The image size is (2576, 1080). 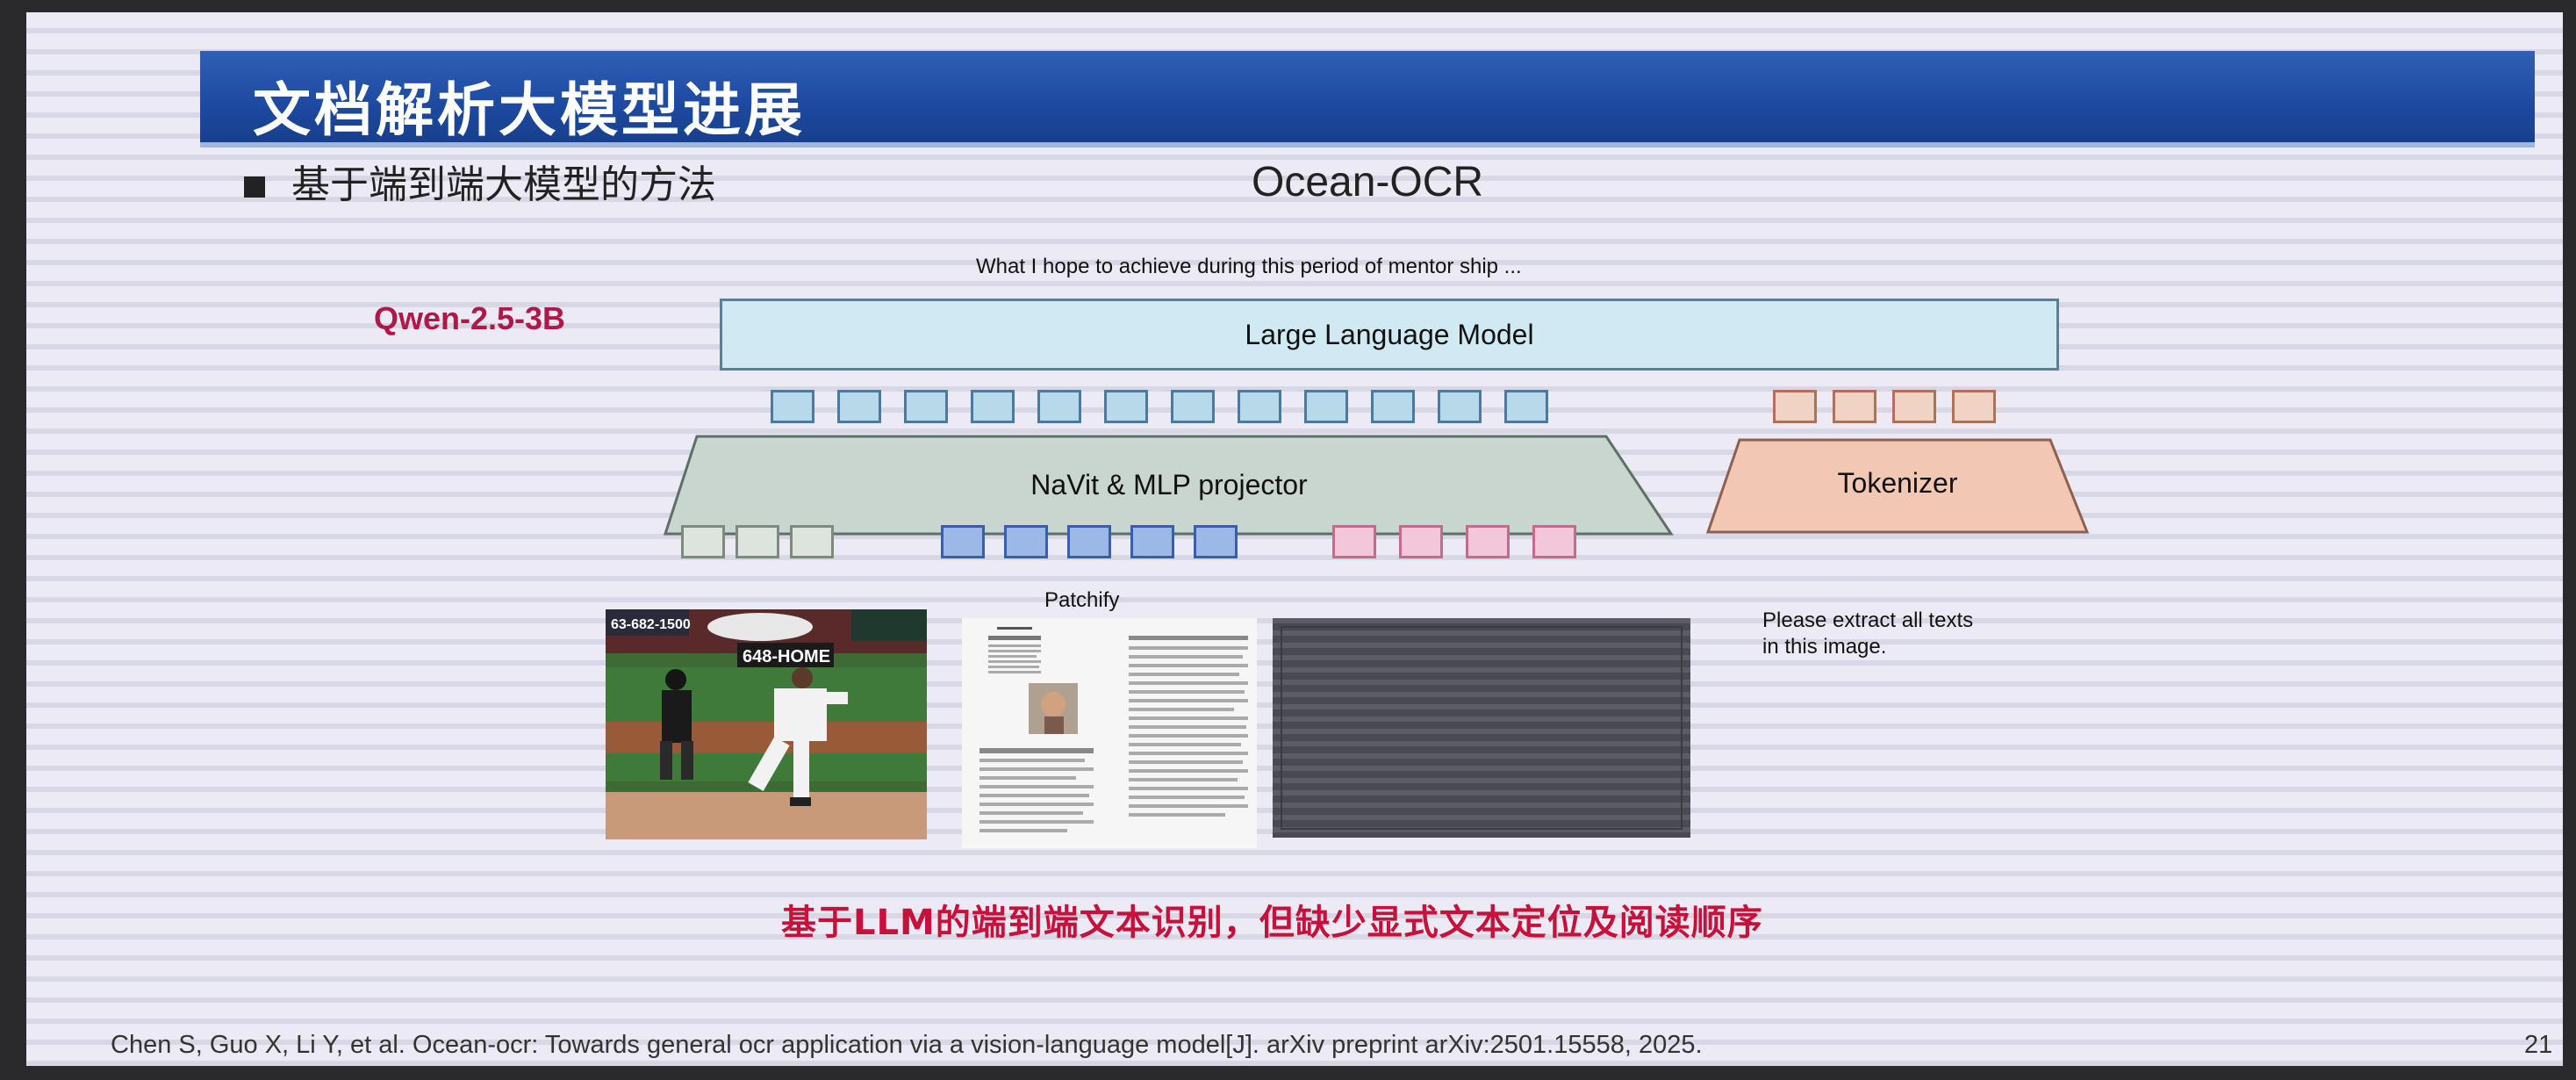 I want to click on encoder-label: NaVit & MLP projector, so click(x=1169, y=484).